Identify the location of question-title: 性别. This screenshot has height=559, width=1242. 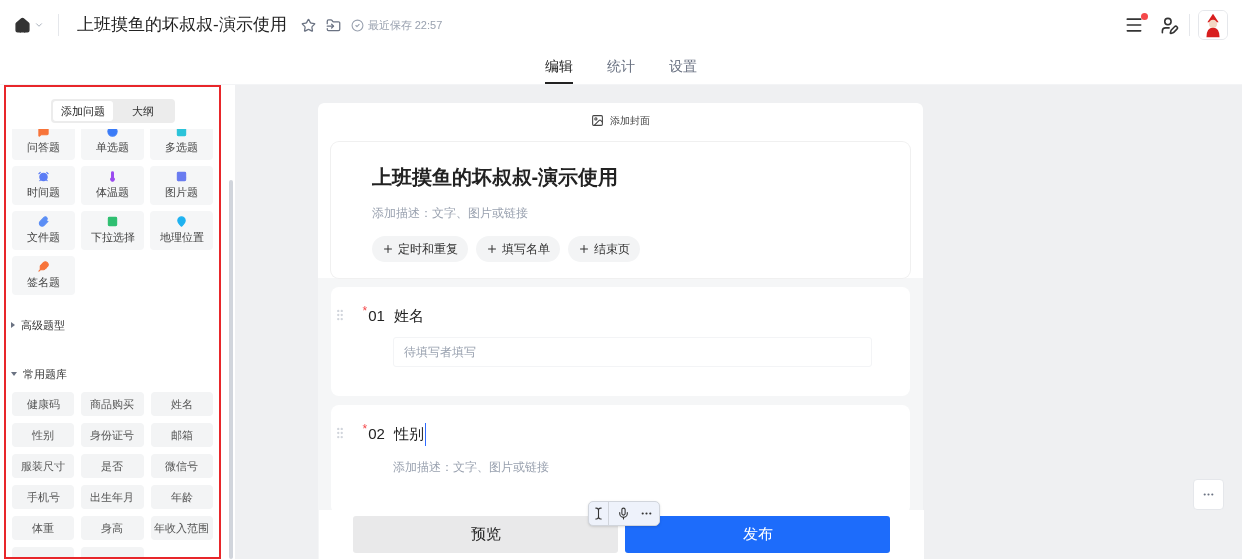
(409, 434).